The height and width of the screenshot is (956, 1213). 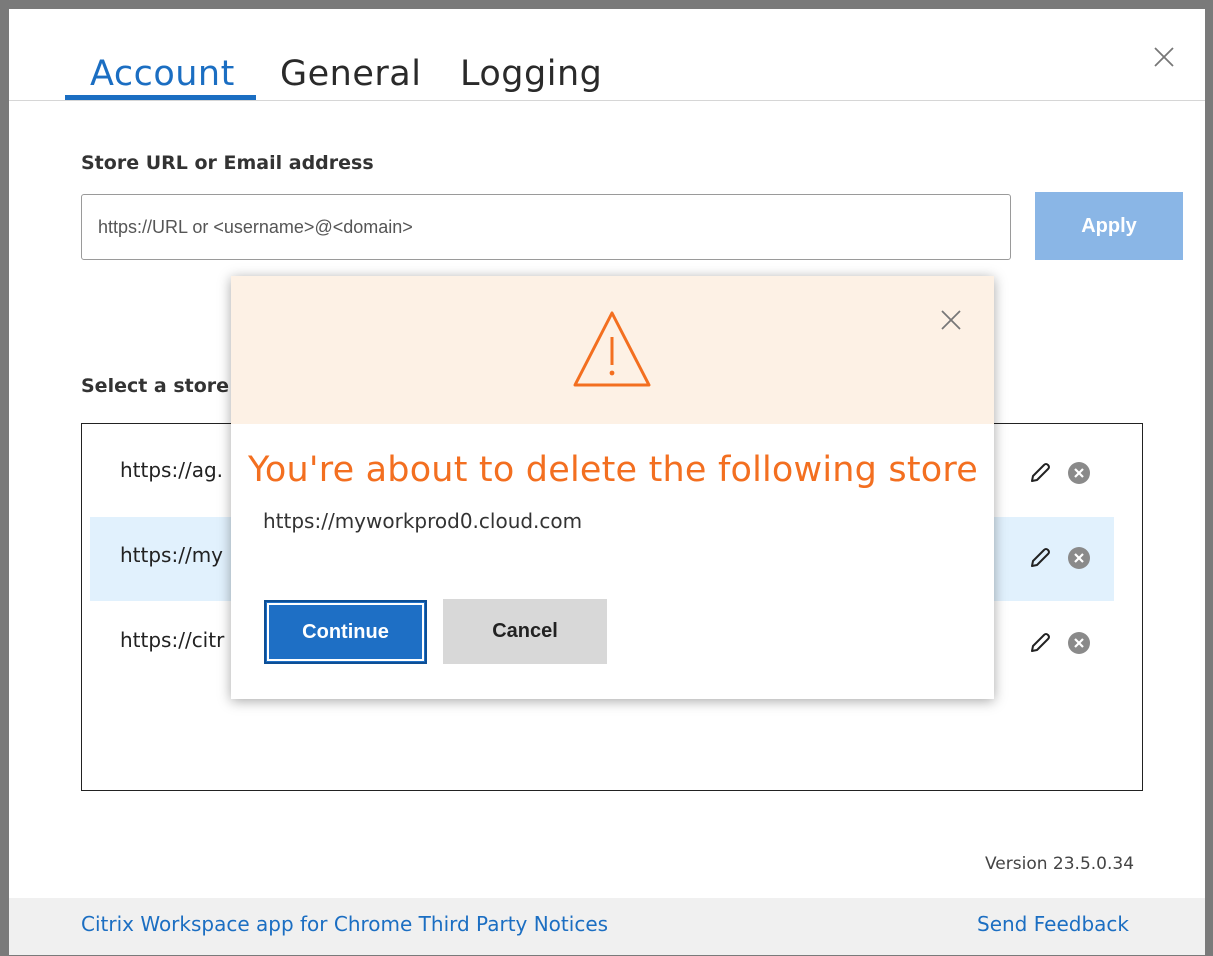 I want to click on store-url-input, so click(x=546, y=227).